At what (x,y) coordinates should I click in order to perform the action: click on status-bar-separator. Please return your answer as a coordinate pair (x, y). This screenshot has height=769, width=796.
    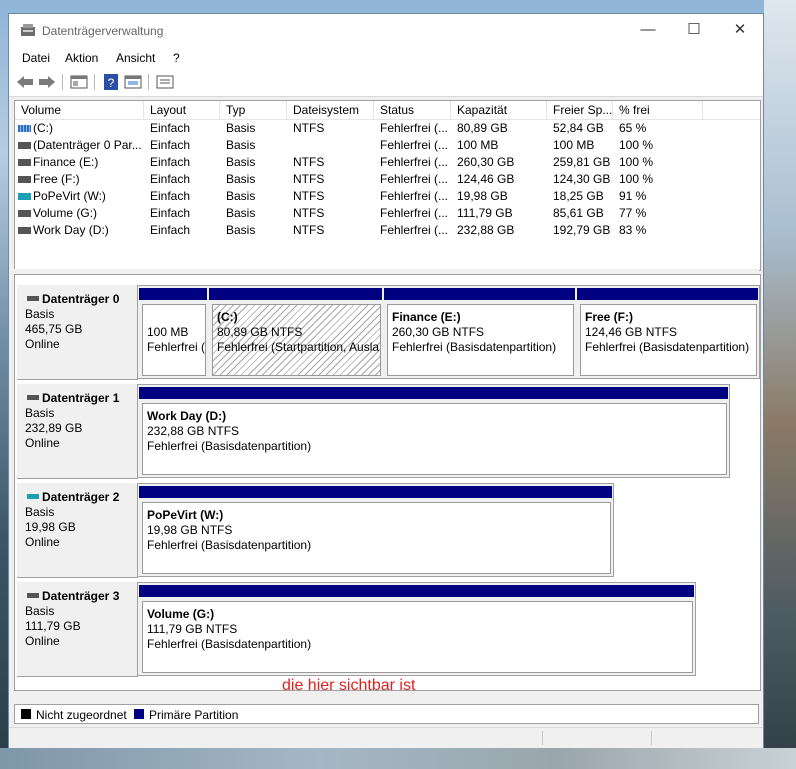
    Looking at the image, I should click on (651, 738).